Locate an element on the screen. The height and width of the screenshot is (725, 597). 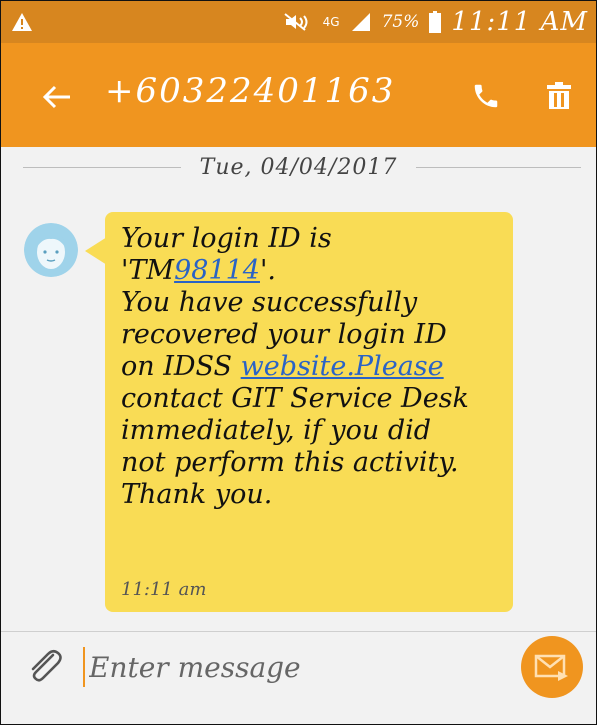
composer-bar is located at coordinates (298, 677).